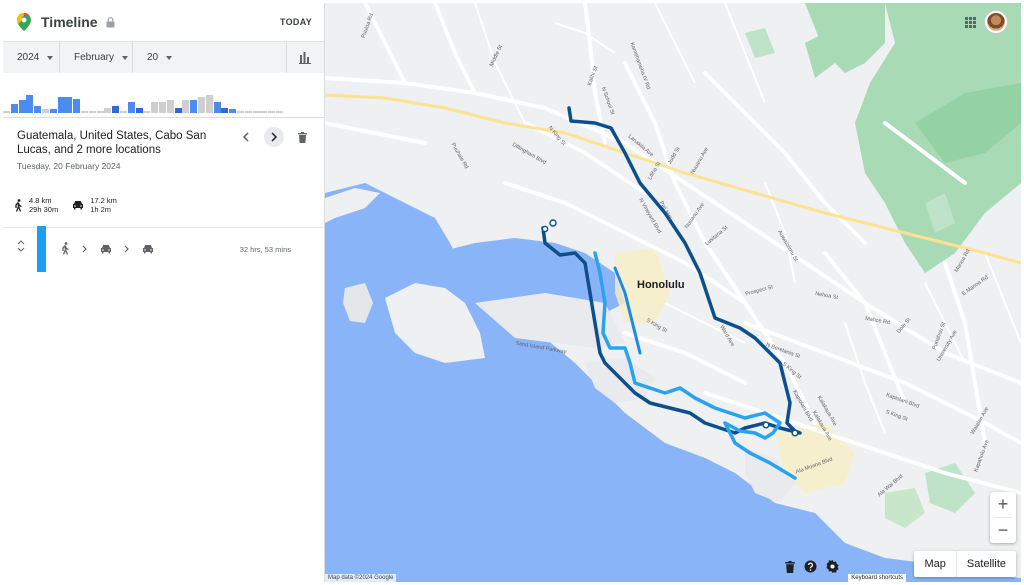 Image resolution: width=1024 pixels, height=585 pixels. I want to click on city-label: Honolulu, so click(661, 285).